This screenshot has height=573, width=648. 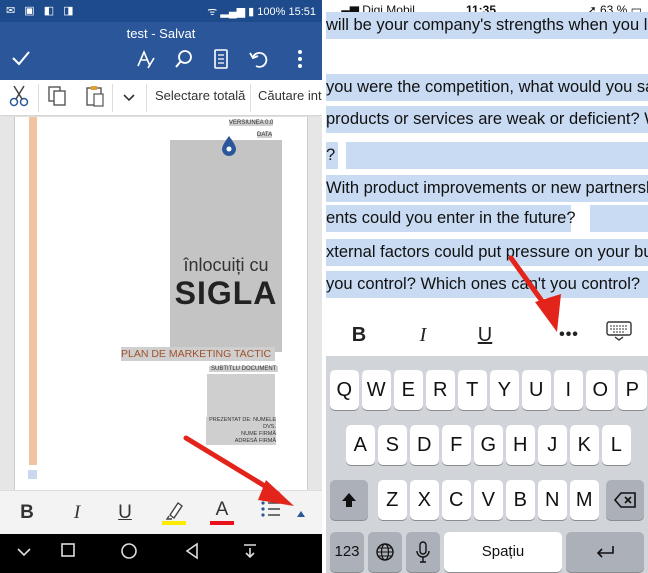 What do you see at coordinates (226, 246) in the screenshot?
I see `logo-placeholder` at bounding box center [226, 246].